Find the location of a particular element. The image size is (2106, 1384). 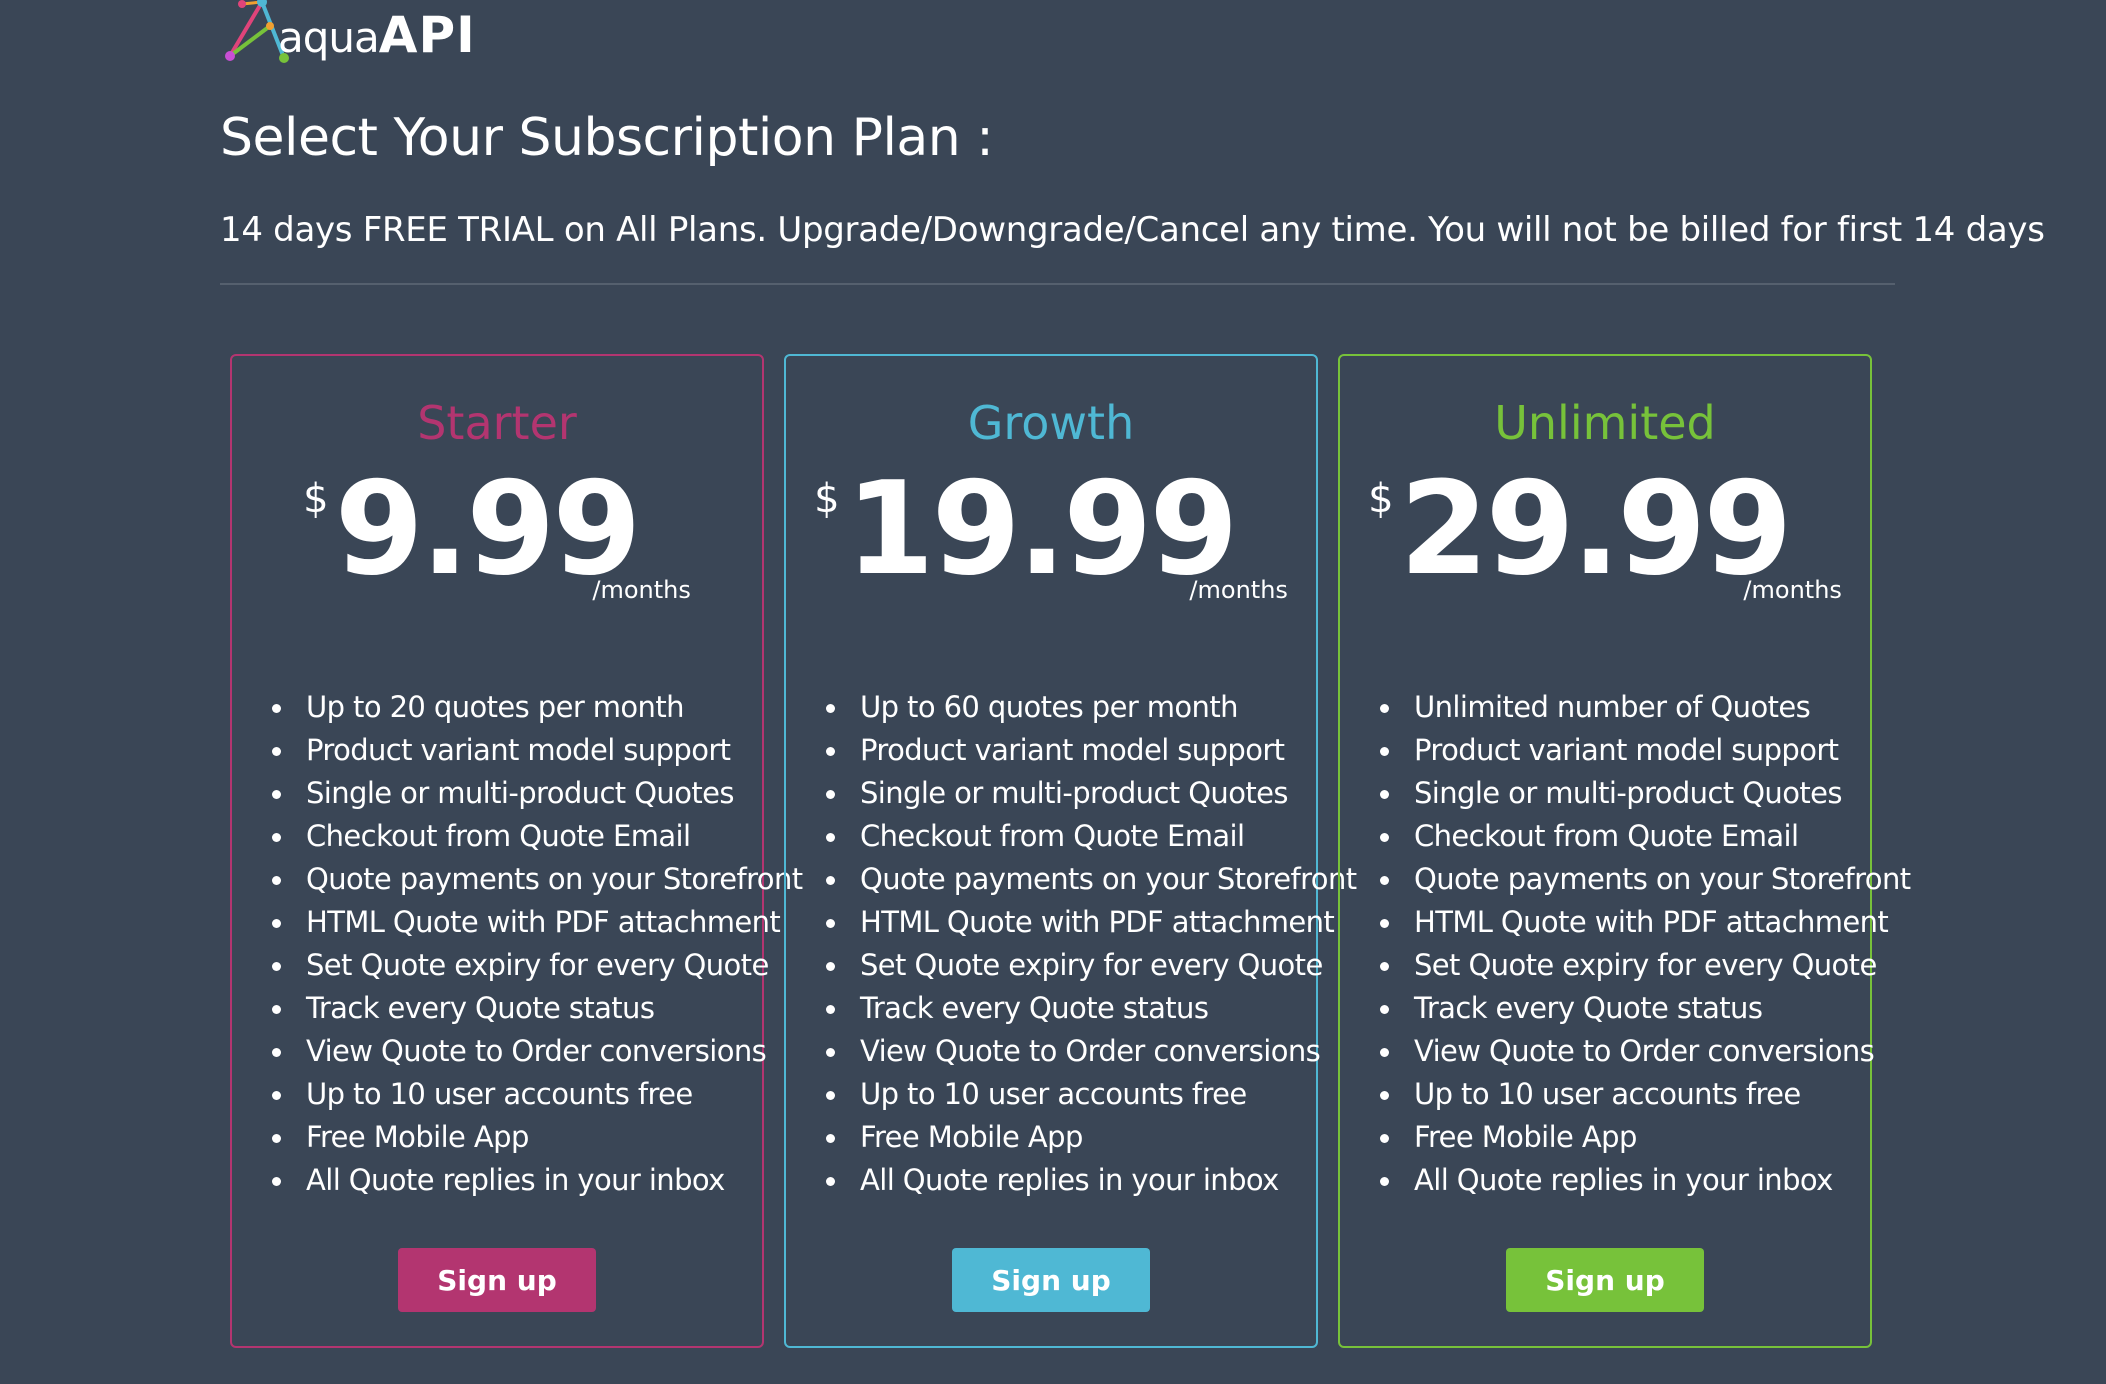

feature-item: Unlimited number of Quotes is located at coordinates (1611, 707).